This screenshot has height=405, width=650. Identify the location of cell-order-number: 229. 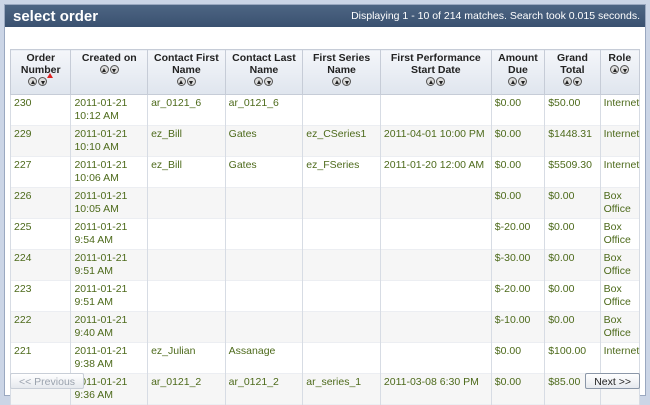
(40, 141).